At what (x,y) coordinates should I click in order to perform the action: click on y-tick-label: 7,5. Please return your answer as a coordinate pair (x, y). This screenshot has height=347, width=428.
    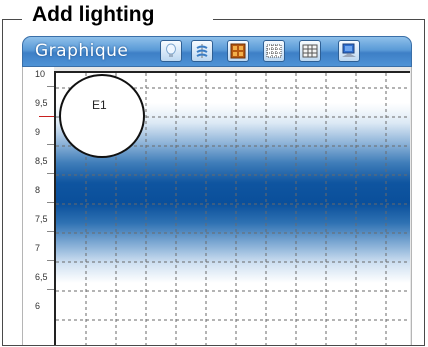
    Looking at the image, I should click on (41, 219).